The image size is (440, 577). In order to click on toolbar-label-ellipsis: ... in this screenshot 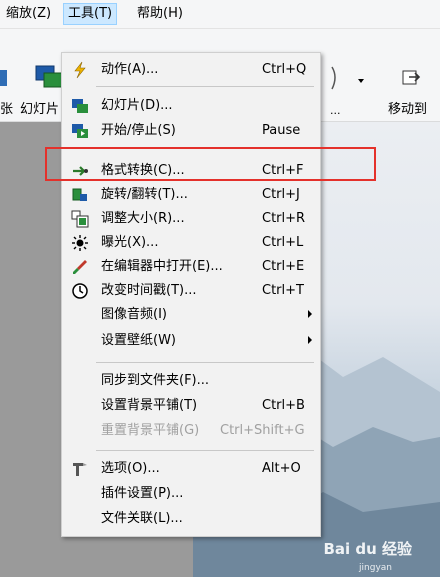, I will do `click(335, 110)`.